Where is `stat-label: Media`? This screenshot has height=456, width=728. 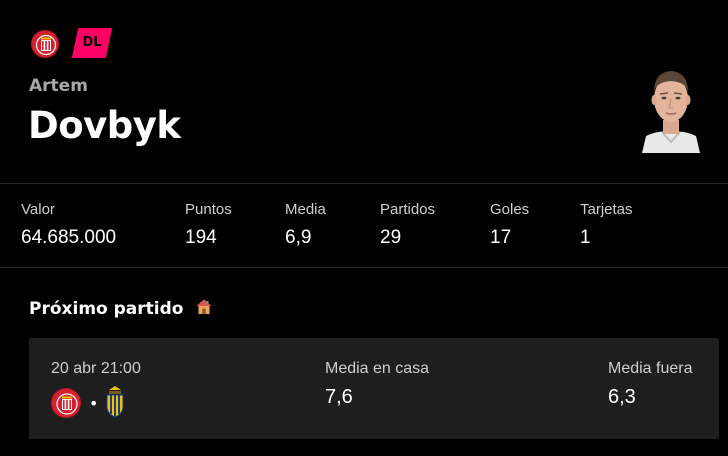 stat-label: Media is located at coordinates (305, 209).